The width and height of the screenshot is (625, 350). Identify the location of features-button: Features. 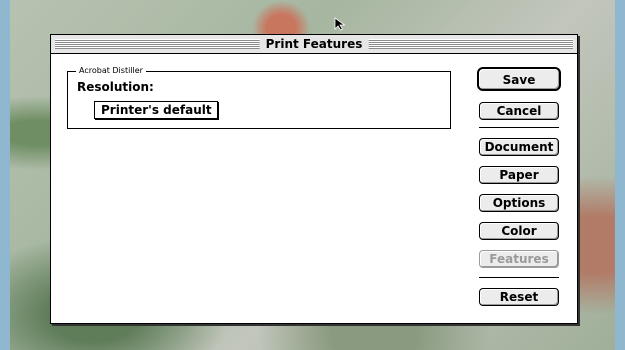
(519, 259).